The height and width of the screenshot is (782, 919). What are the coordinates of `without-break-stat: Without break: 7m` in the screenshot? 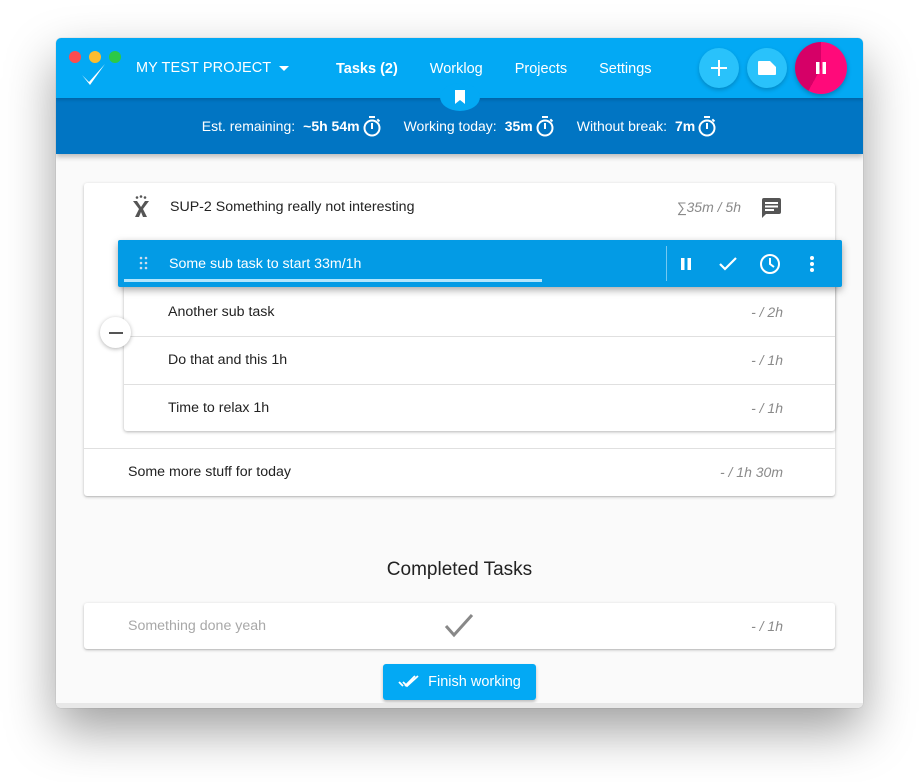 It's located at (647, 126).